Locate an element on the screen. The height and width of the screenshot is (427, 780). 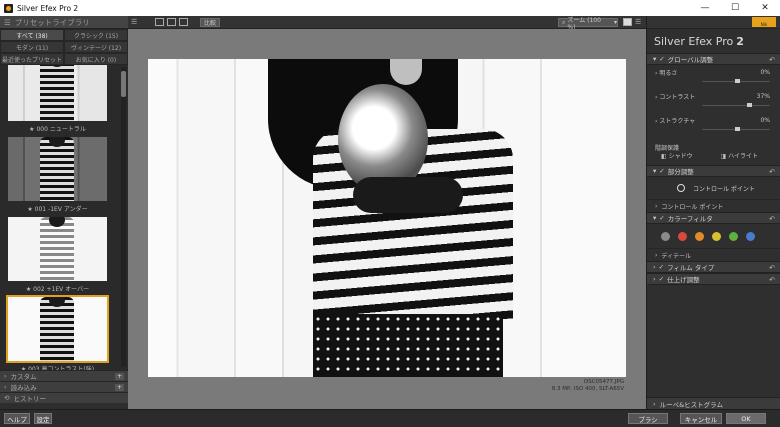
zoom-select: ⌕ ズーム (100 %) ▾ is located at coordinates (588, 24).